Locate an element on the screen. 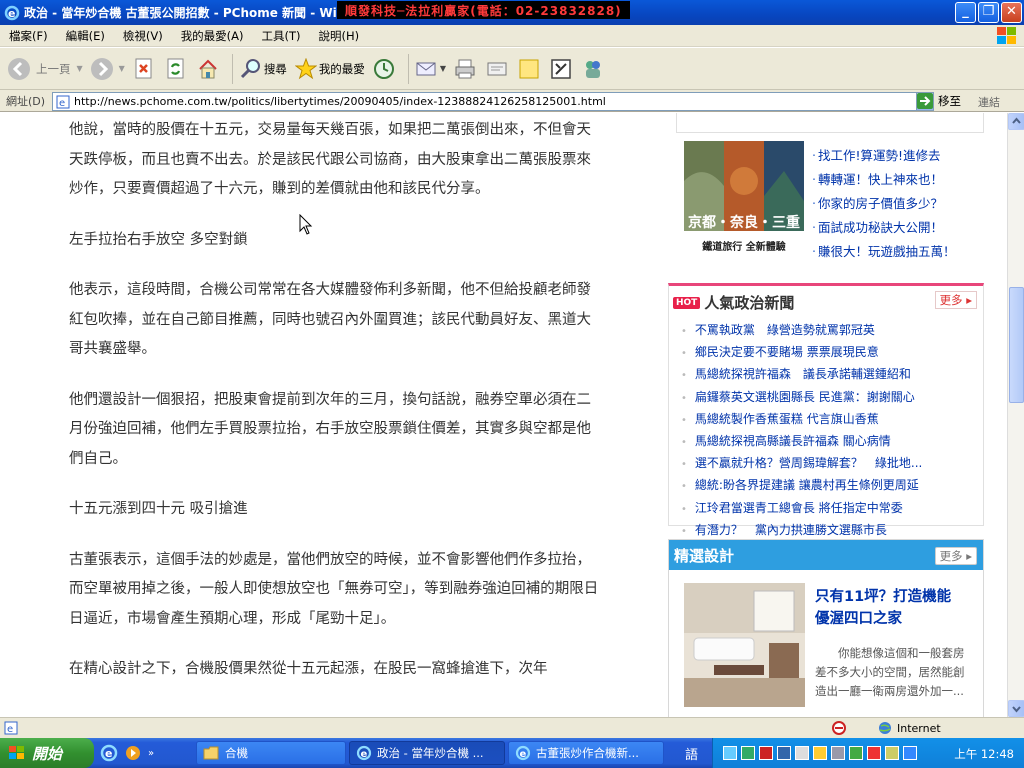  ie-quicklaunch-icon: e is located at coordinates (109, 753).